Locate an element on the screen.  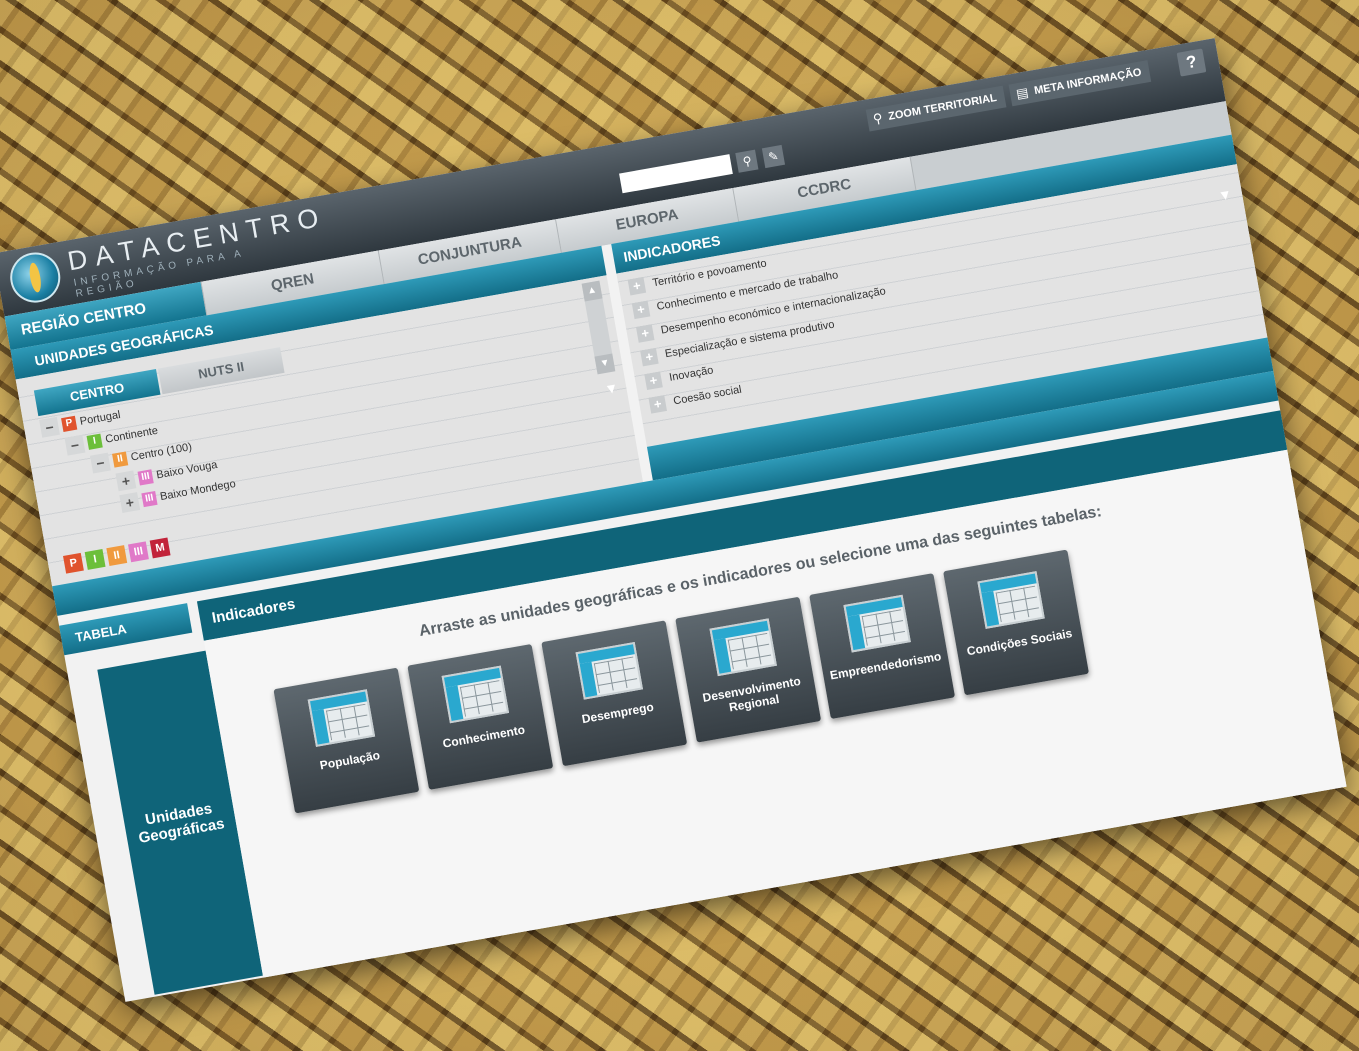
table-card-desemprego: Desemprego is located at coordinates (614, 693).